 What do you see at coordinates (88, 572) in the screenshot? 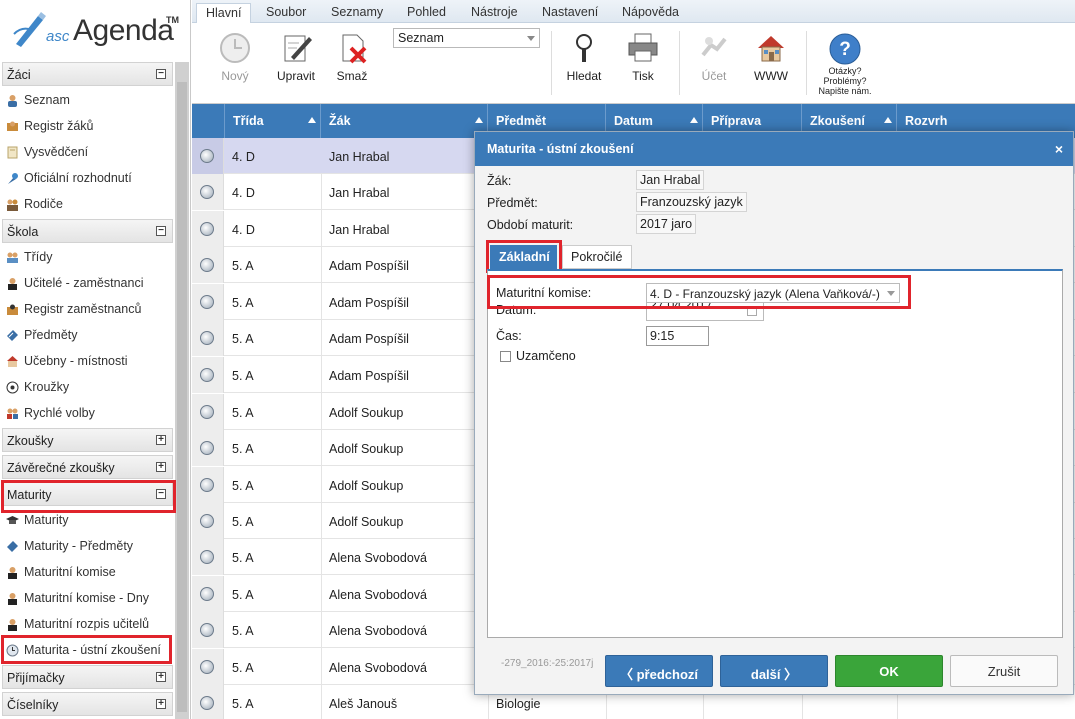
I see `sidebar-item-maturitni-komise: Maturitní komise` at bounding box center [88, 572].